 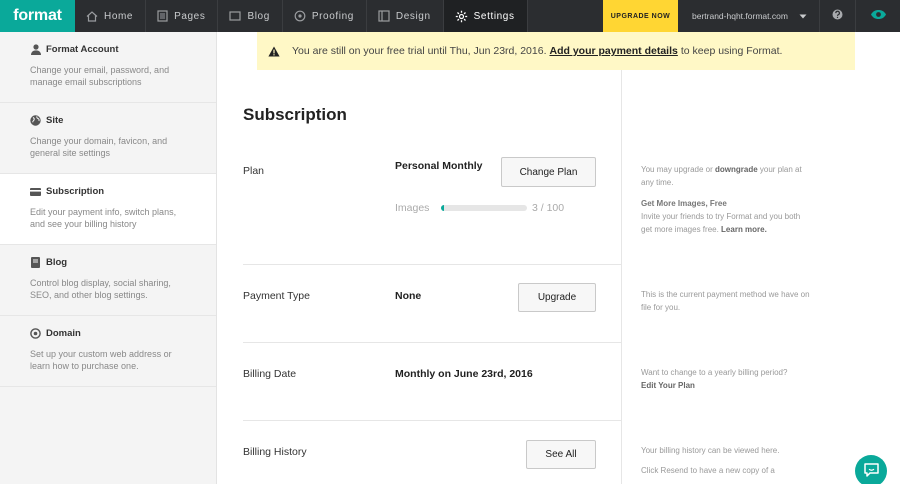 I want to click on images-hint-title: Get More Images, Free, so click(x=684, y=203).